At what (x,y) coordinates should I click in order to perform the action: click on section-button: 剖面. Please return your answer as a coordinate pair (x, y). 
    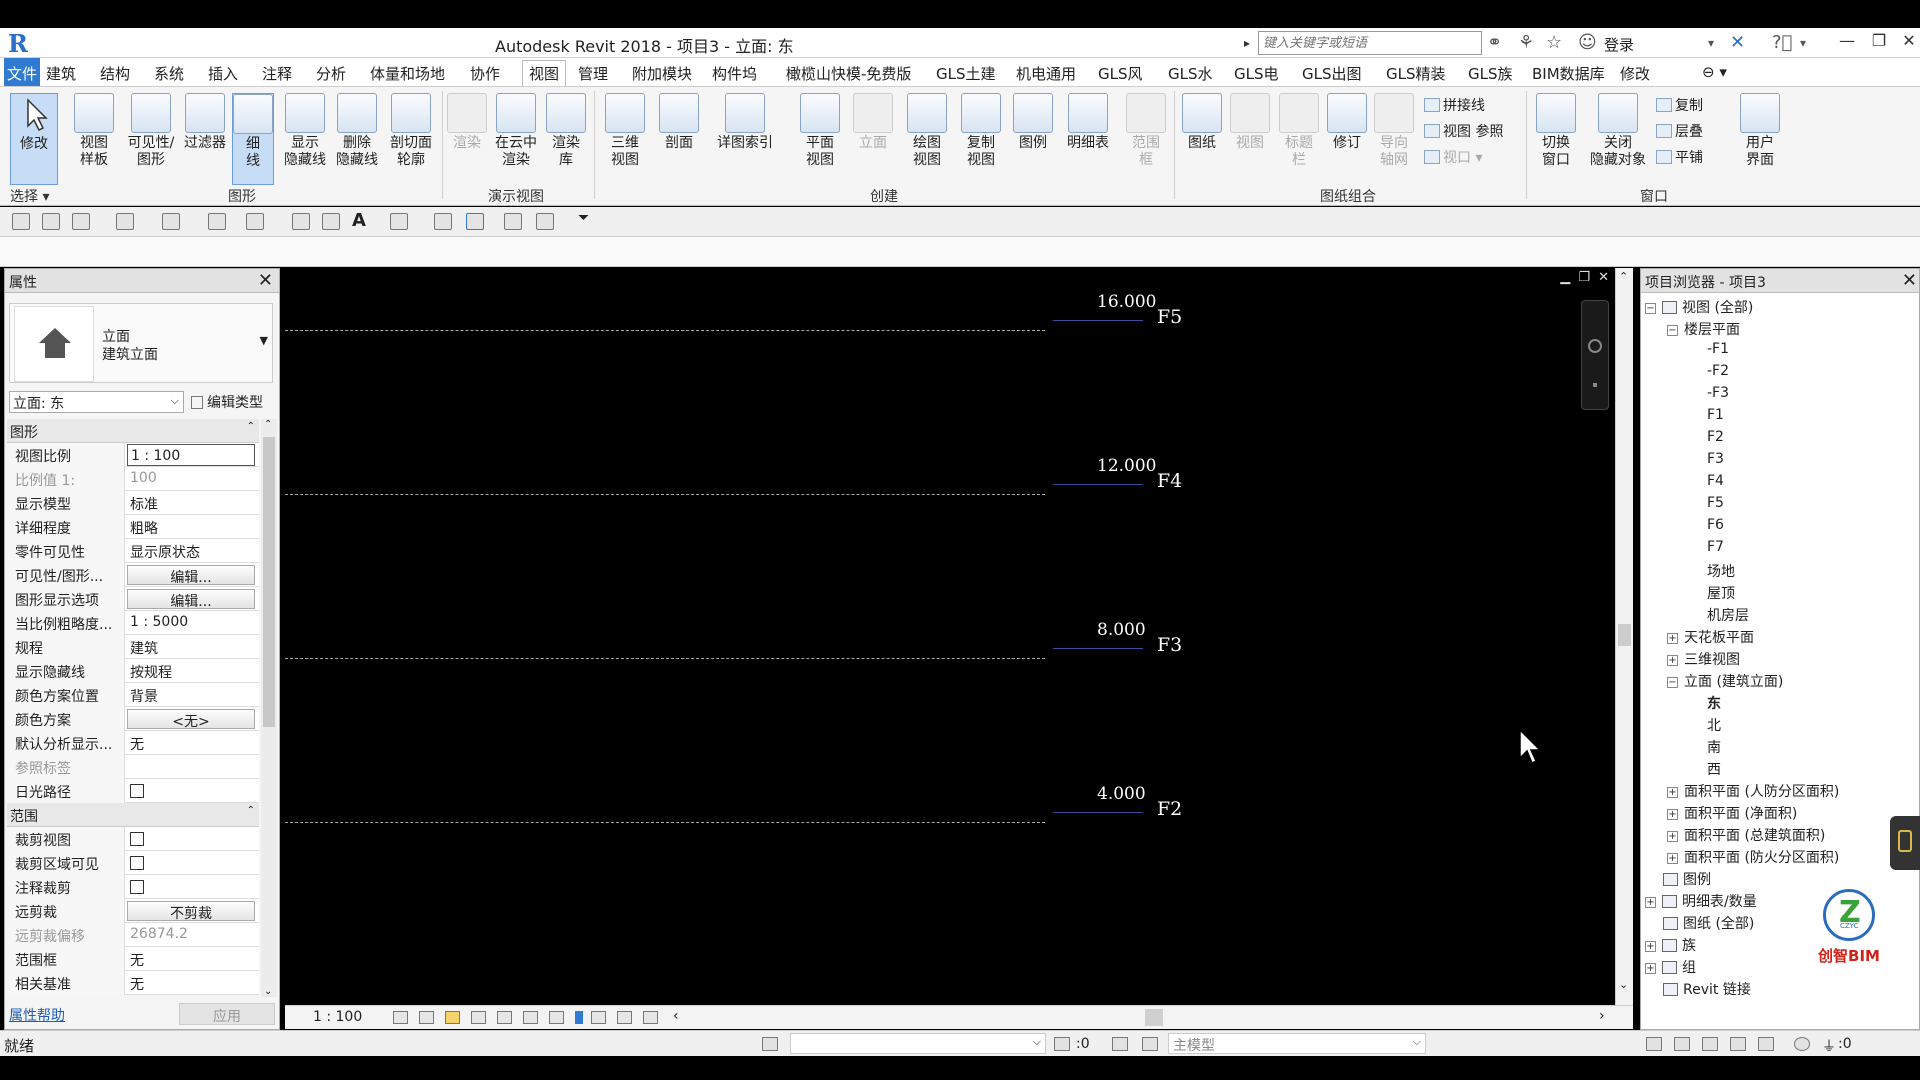
    Looking at the image, I should click on (679, 139).